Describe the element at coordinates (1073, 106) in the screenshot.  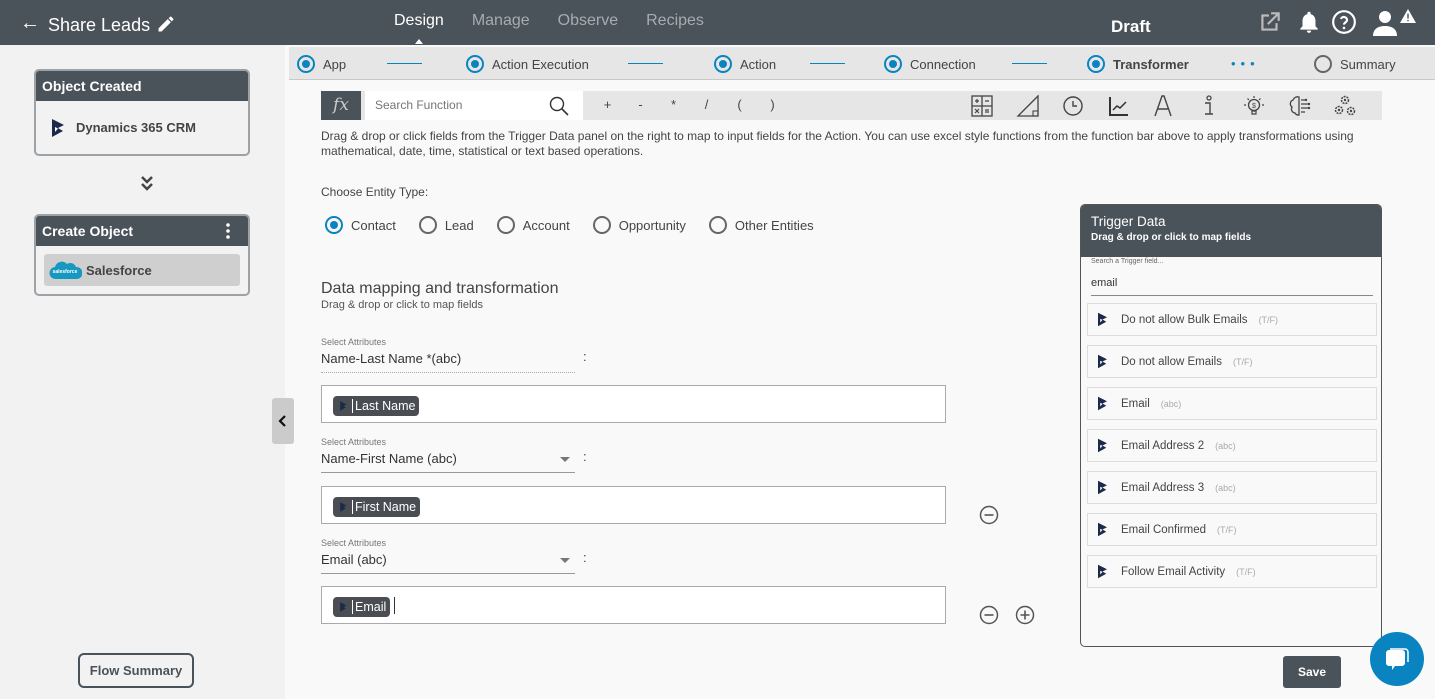
I see `clock-icon` at that location.